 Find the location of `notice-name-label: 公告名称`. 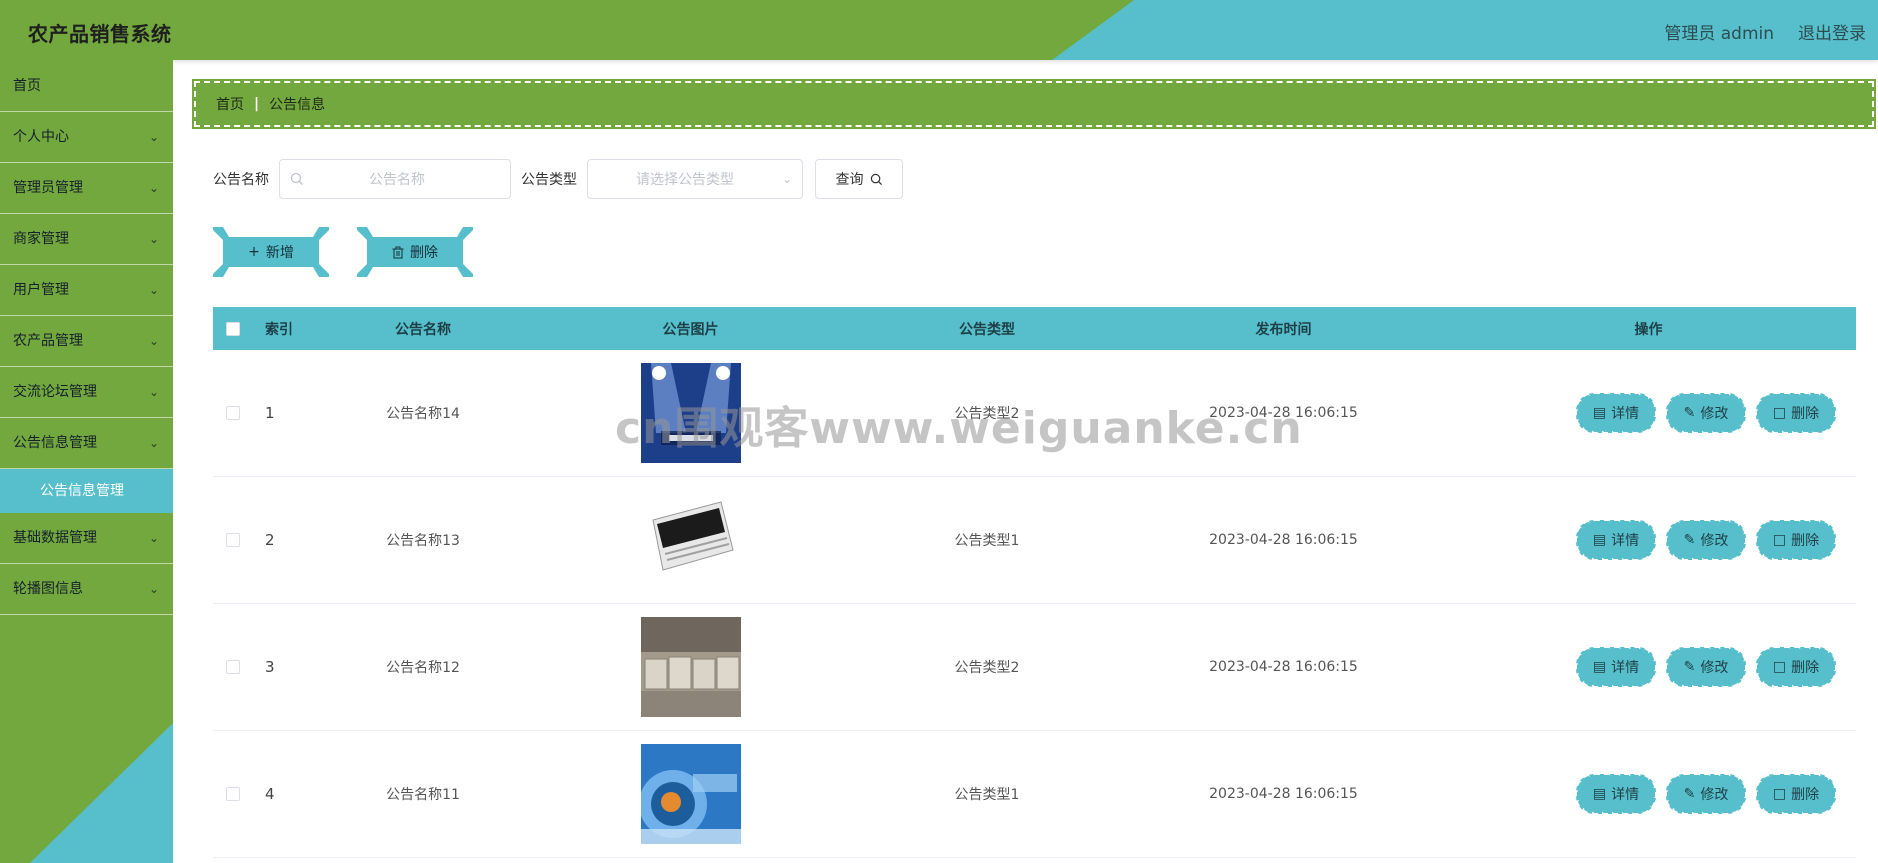

notice-name-label: 公告名称 is located at coordinates (241, 180).